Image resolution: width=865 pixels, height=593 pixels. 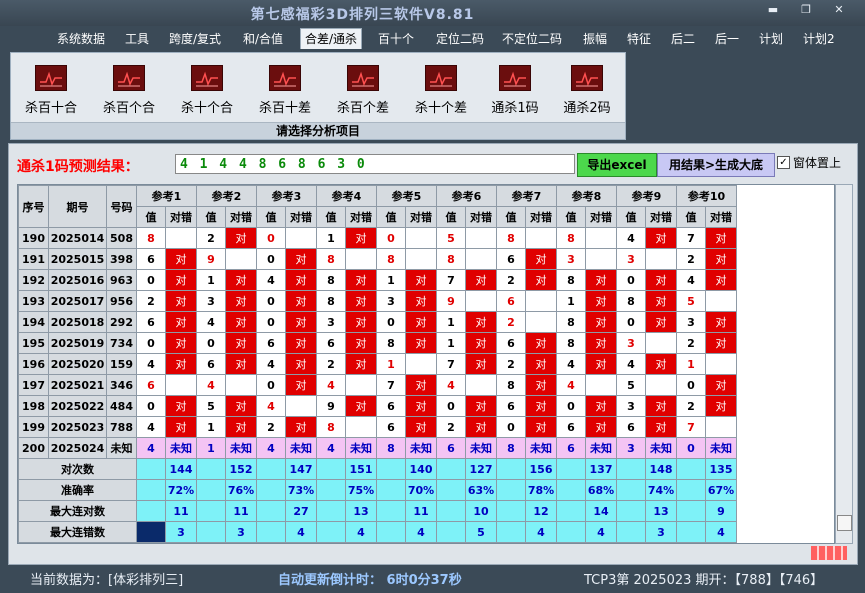 I want to click on export-excel-button: 导出excel, so click(x=617, y=165).